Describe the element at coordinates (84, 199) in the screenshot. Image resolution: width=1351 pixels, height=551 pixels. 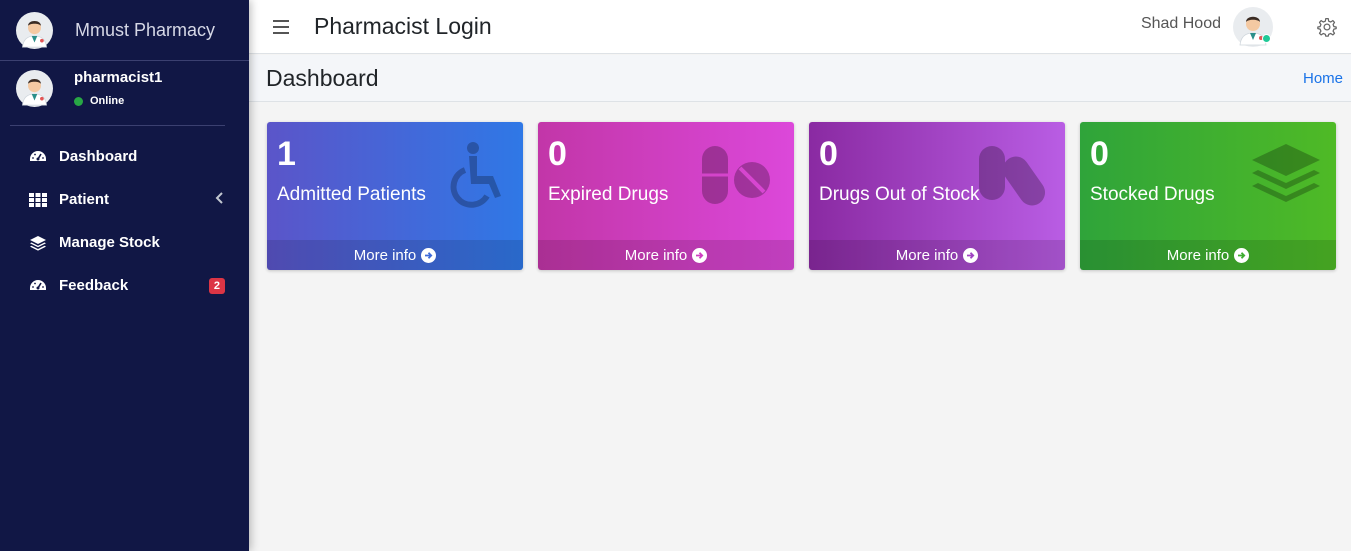
I see `sidebar-item-label: Patient` at that location.